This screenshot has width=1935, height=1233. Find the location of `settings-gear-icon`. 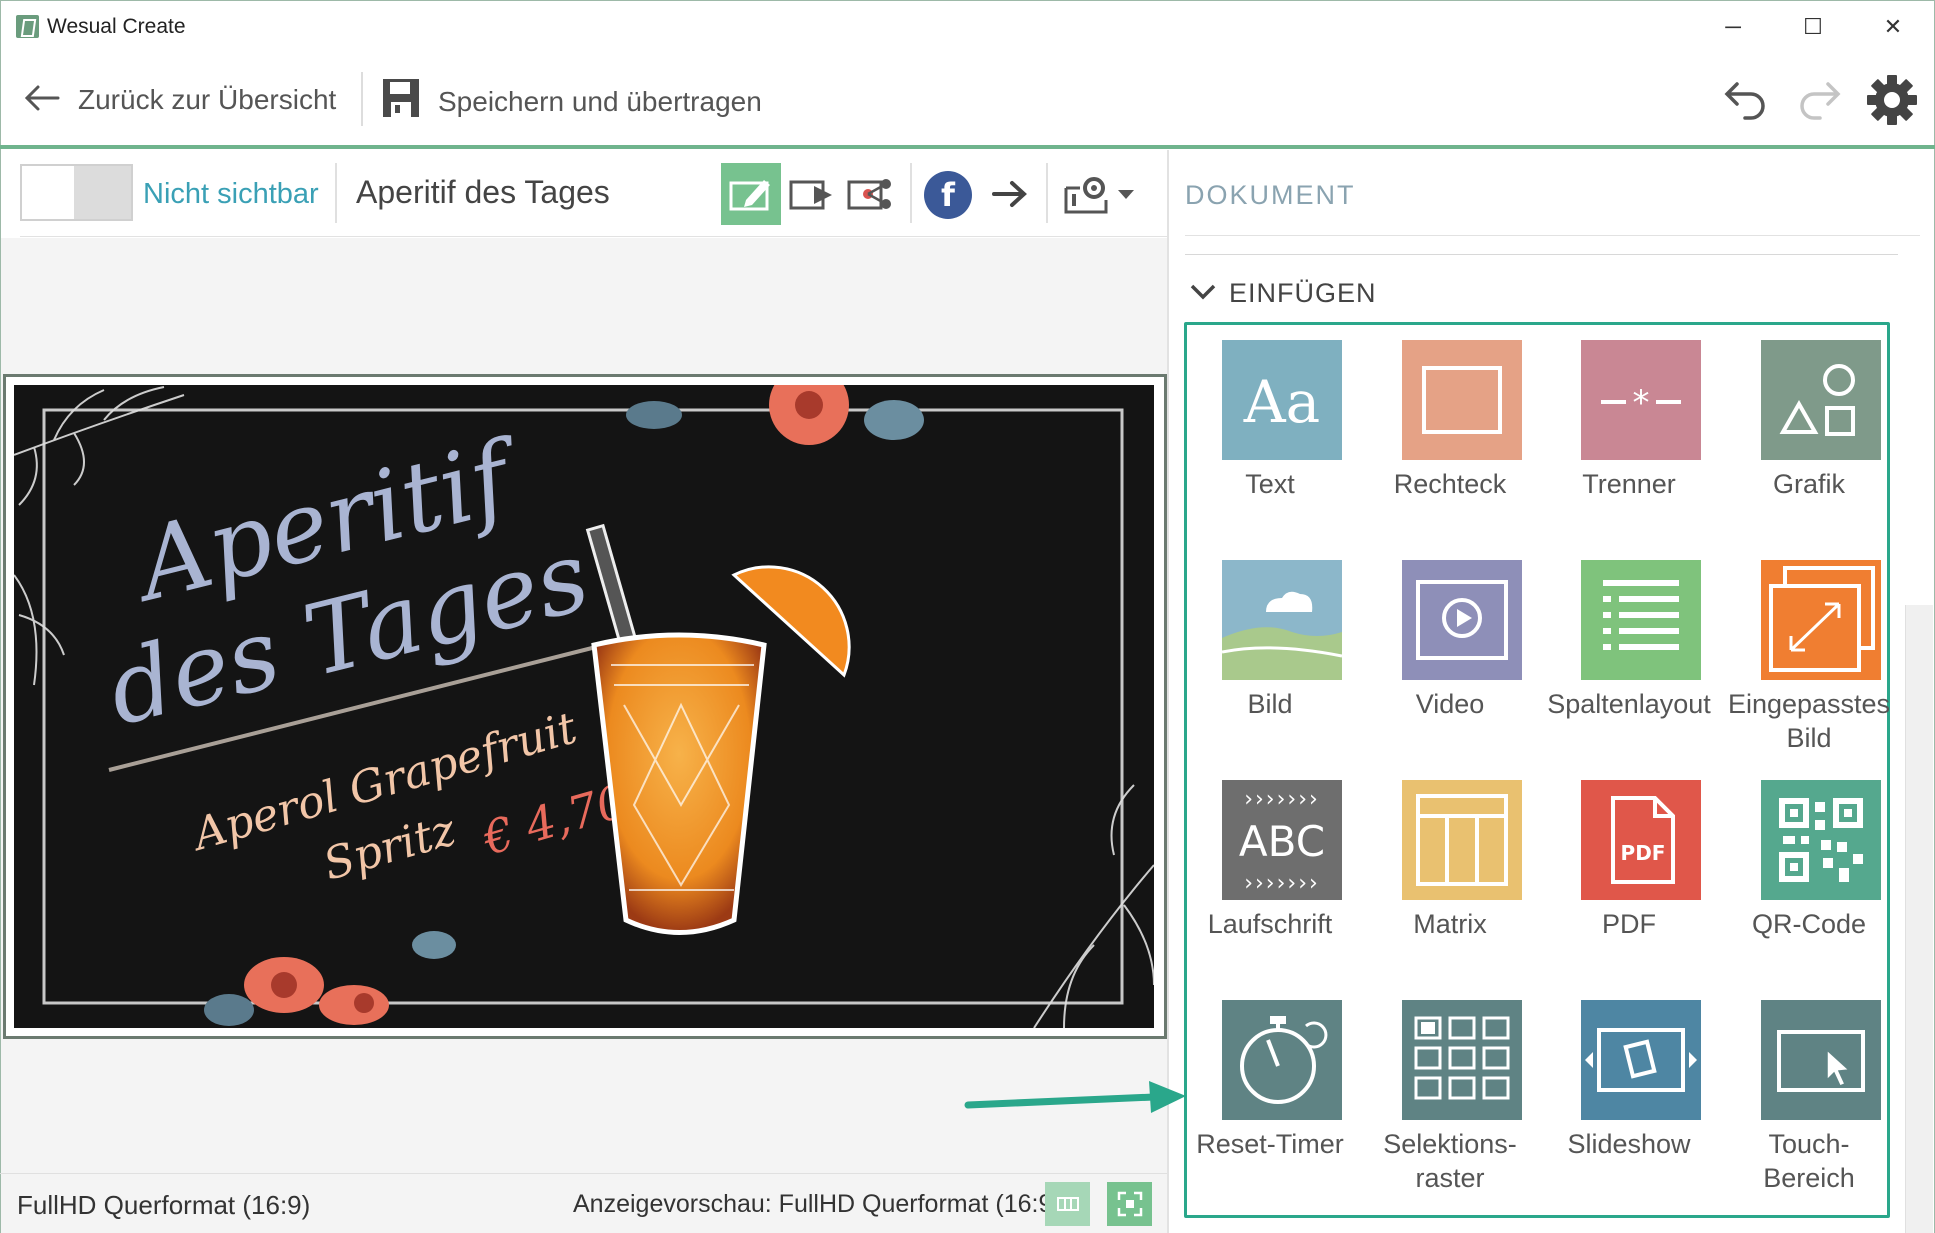

settings-gear-icon is located at coordinates (1892, 100).